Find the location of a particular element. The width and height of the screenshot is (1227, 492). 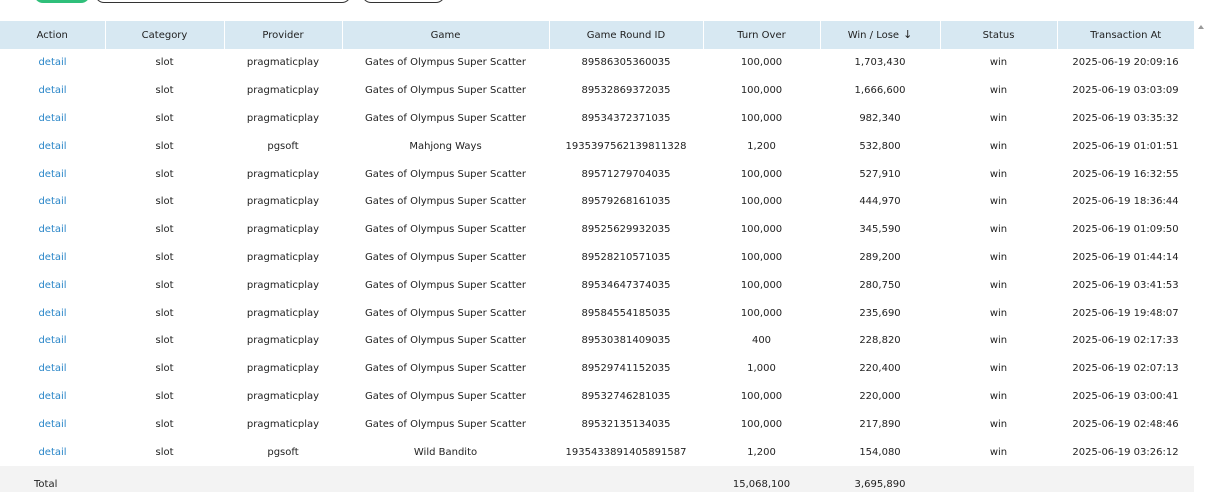

turn-over-cell: 400 is located at coordinates (761, 341).